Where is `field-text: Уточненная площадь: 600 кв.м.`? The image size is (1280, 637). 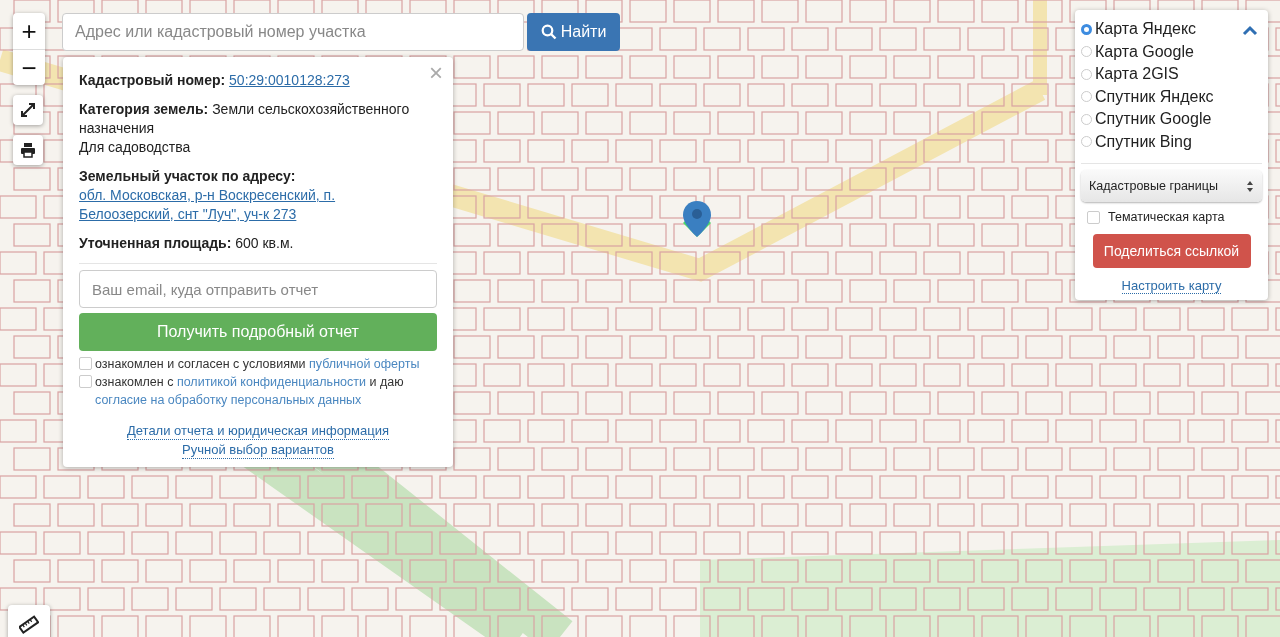
field-text: Уточненная площадь: 600 кв.м. is located at coordinates (187, 243).